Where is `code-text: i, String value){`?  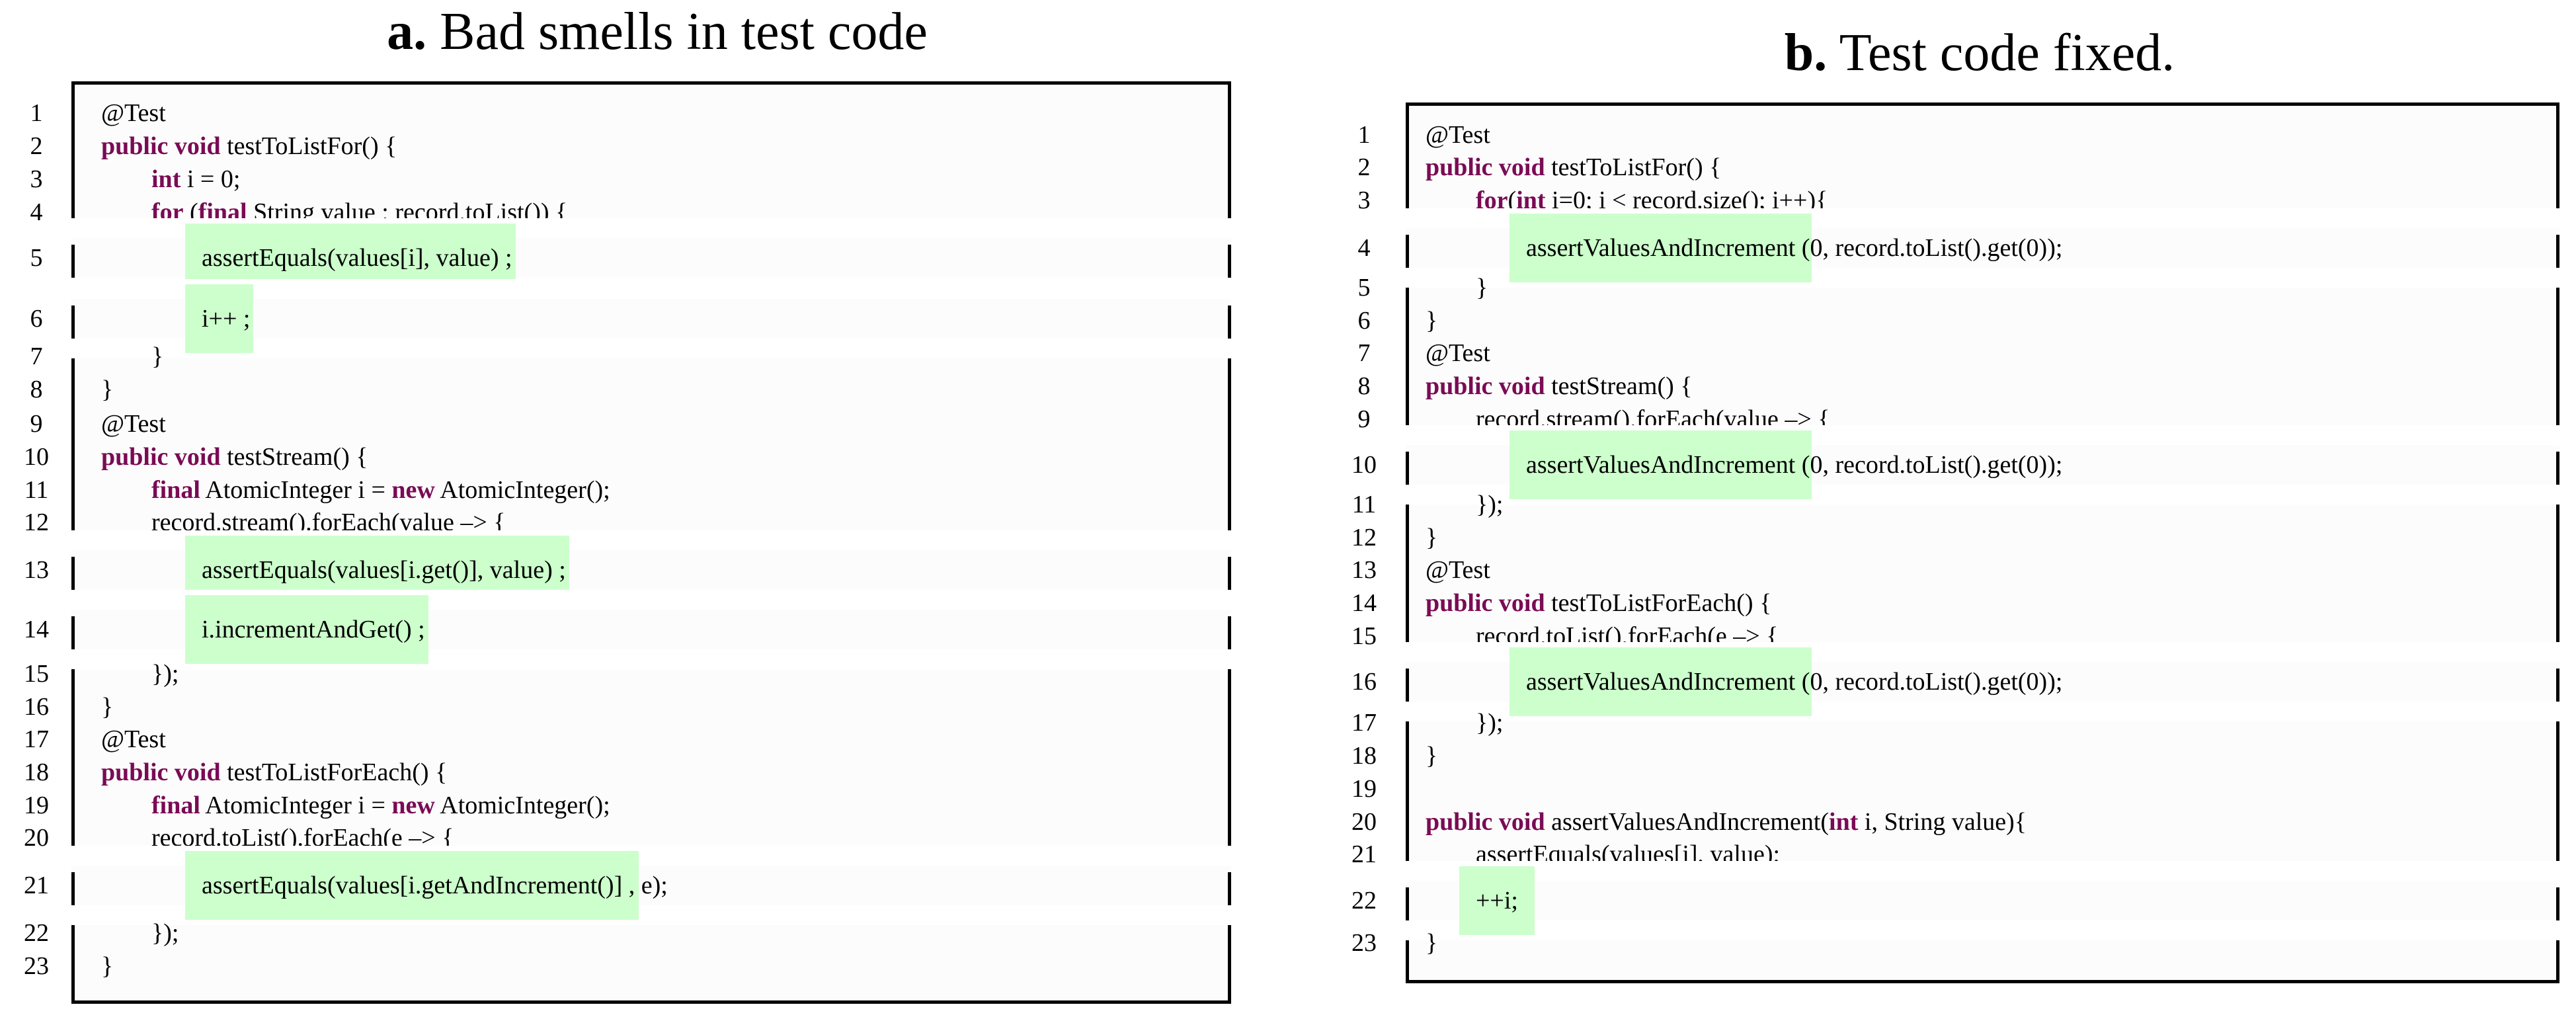
code-text: i, String value){ is located at coordinates (1942, 821).